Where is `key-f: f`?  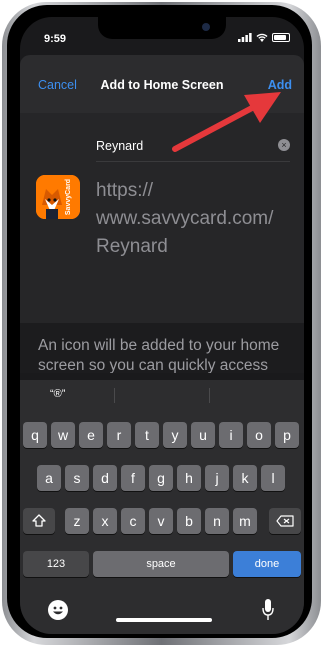 key-f: f is located at coordinates (133, 478).